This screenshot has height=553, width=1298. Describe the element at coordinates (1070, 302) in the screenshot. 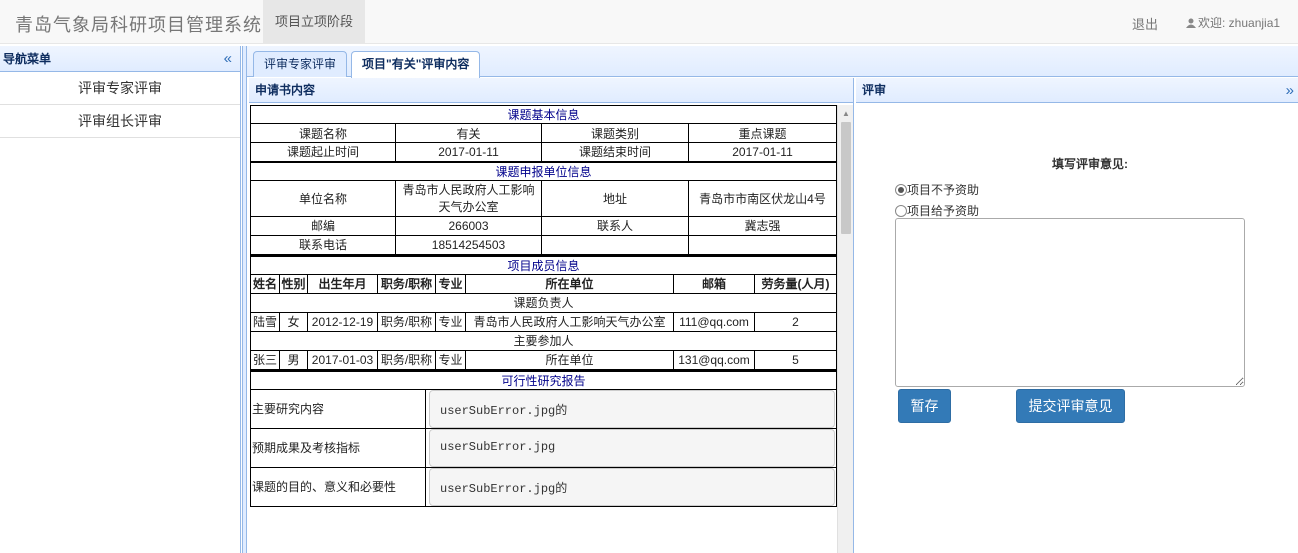

I see `review-comment-textarea` at that location.